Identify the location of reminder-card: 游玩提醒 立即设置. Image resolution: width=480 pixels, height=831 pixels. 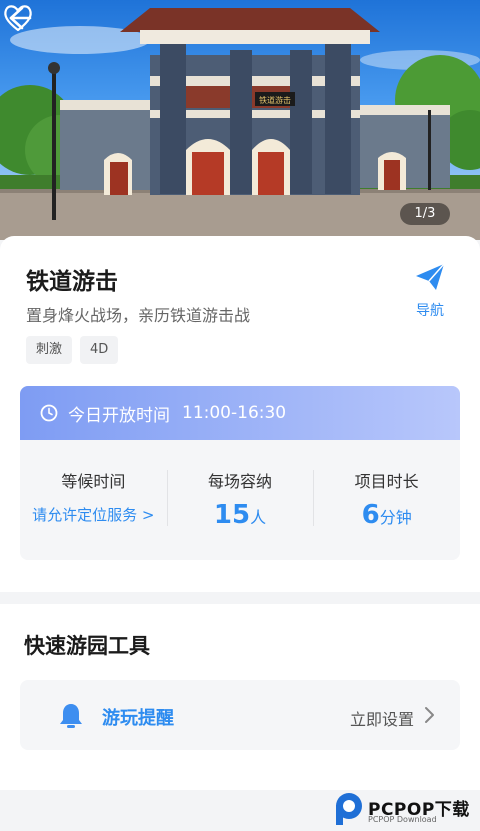
(240, 715).